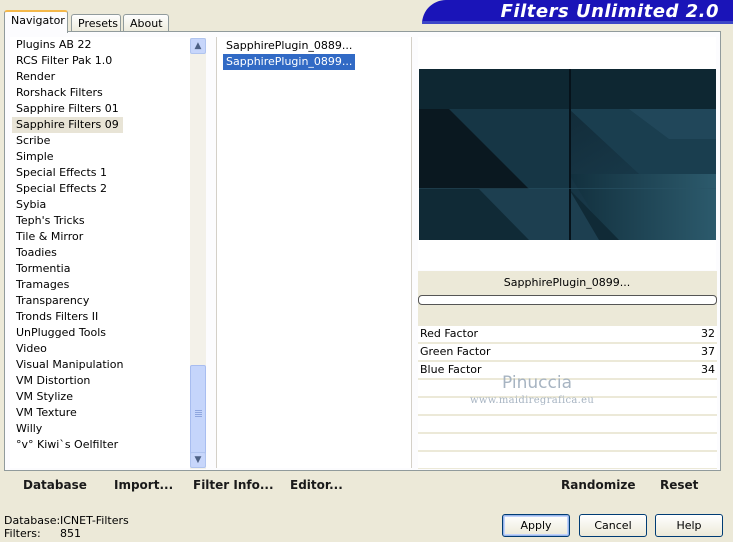  Describe the element at coordinates (49, 237) in the screenshot. I see `category-item: Tile & Mirror` at that location.